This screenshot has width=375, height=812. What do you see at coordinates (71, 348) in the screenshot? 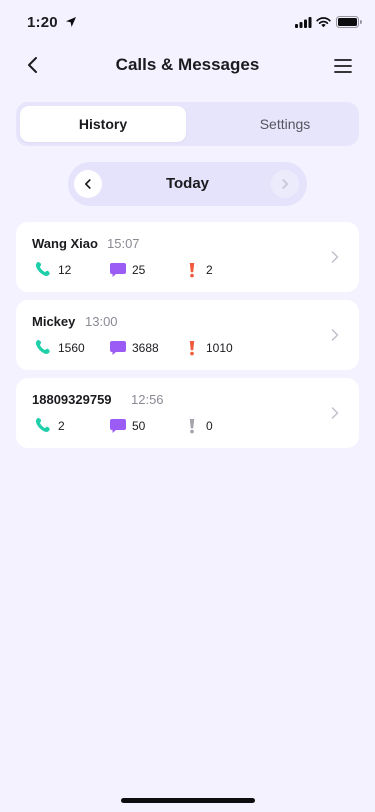
I see `call-count: 1560` at bounding box center [71, 348].